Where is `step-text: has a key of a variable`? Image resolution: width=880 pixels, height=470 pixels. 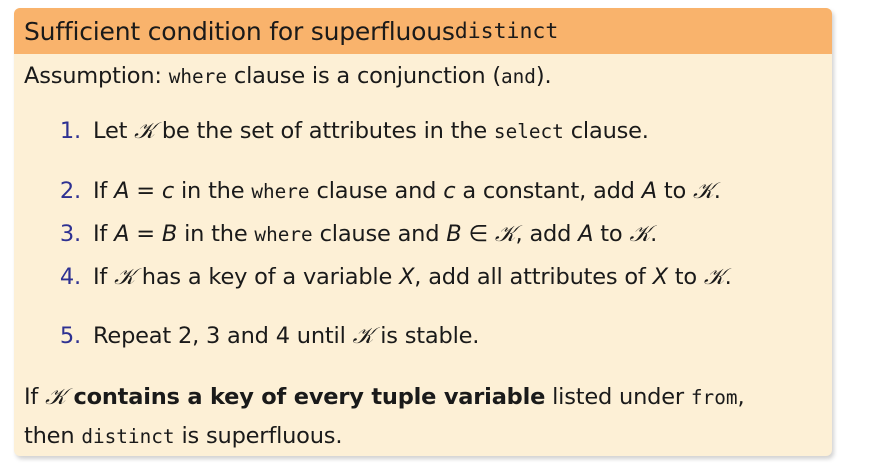 step-text: has a key of a variable is located at coordinates (267, 277).